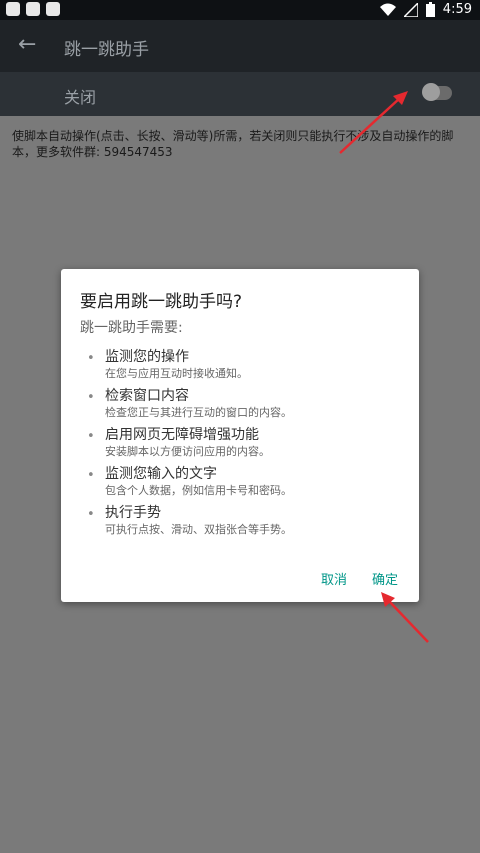 The height and width of the screenshot is (853, 480). Describe the element at coordinates (240, 10) in the screenshot. I see `status-bar: 4:59` at that location.